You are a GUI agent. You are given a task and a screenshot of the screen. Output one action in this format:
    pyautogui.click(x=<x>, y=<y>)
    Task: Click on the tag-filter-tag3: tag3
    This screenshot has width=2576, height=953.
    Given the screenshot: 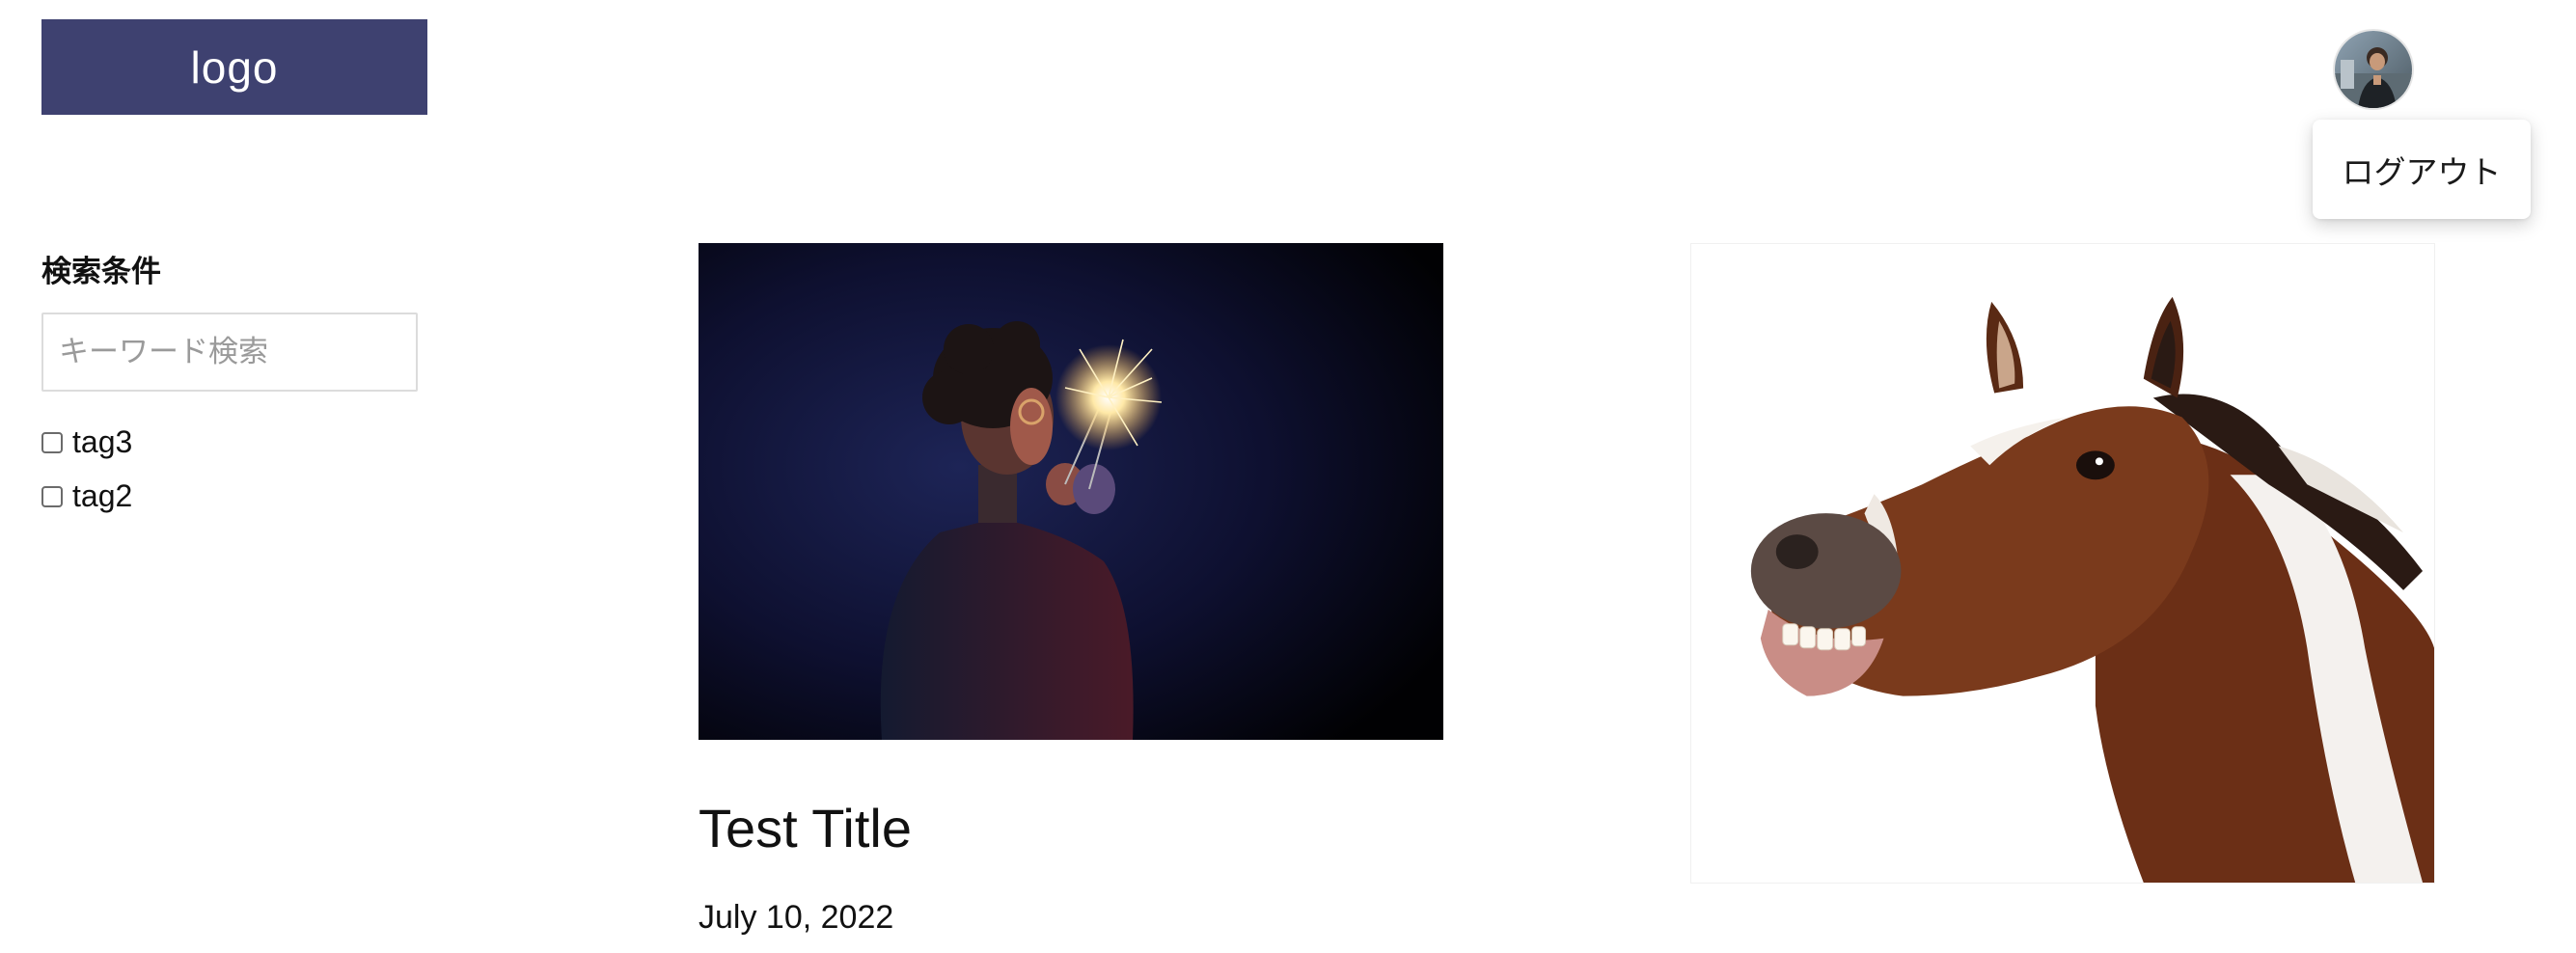 What is the action you would take?
    pyautogui.click(x=86, y=442)
    